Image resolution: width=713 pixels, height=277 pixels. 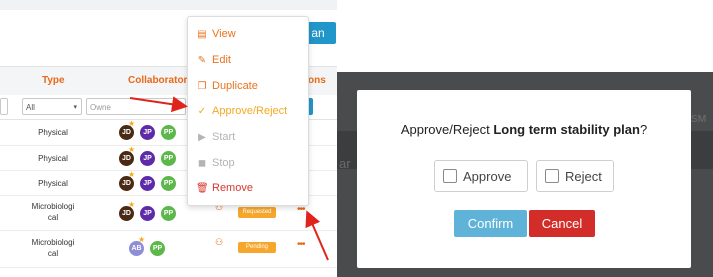 What do you see at coordinates (562, 223) in the screenshot?
I see `cancel-button: Cancel` at bounding box center [562, 223].